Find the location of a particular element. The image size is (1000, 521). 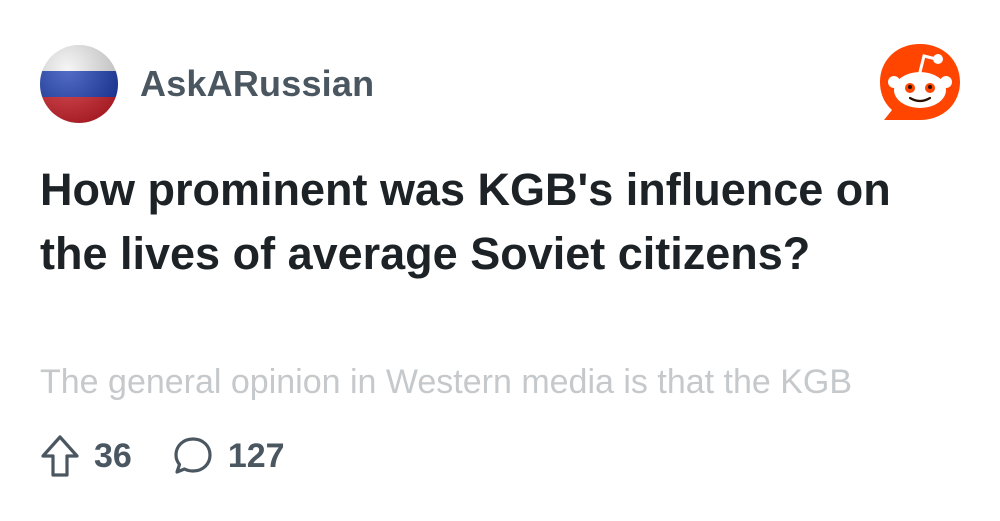

russian-flag-avatar is located at coordinates (79, 84).